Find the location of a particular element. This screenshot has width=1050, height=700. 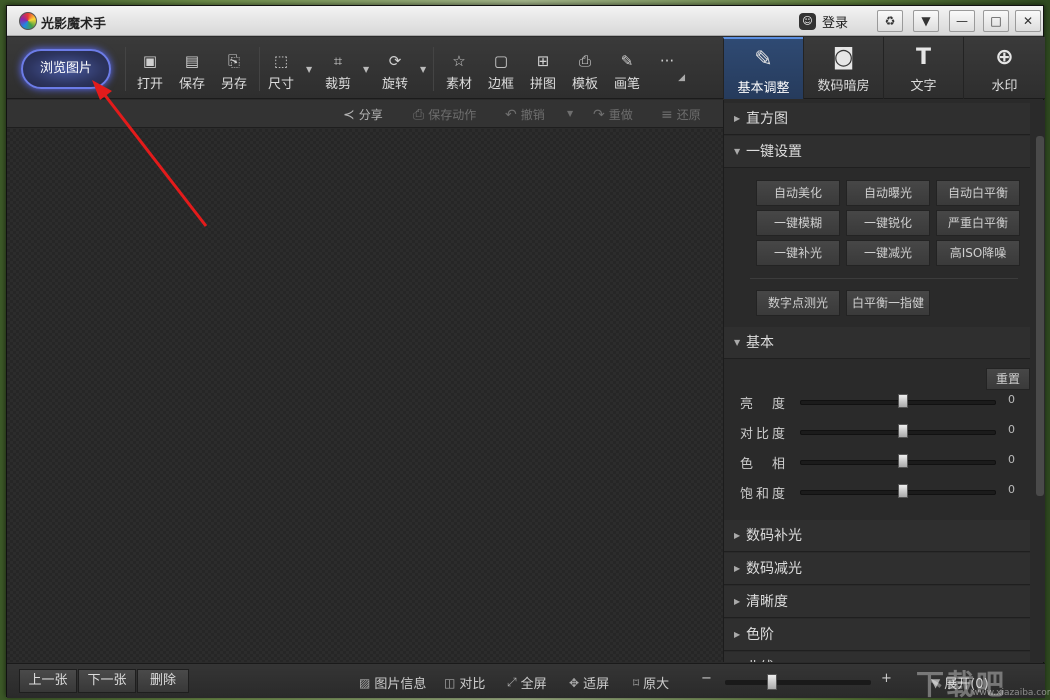

collapsed-arrow-icon: ▶ is located at coordinates (740, 657).